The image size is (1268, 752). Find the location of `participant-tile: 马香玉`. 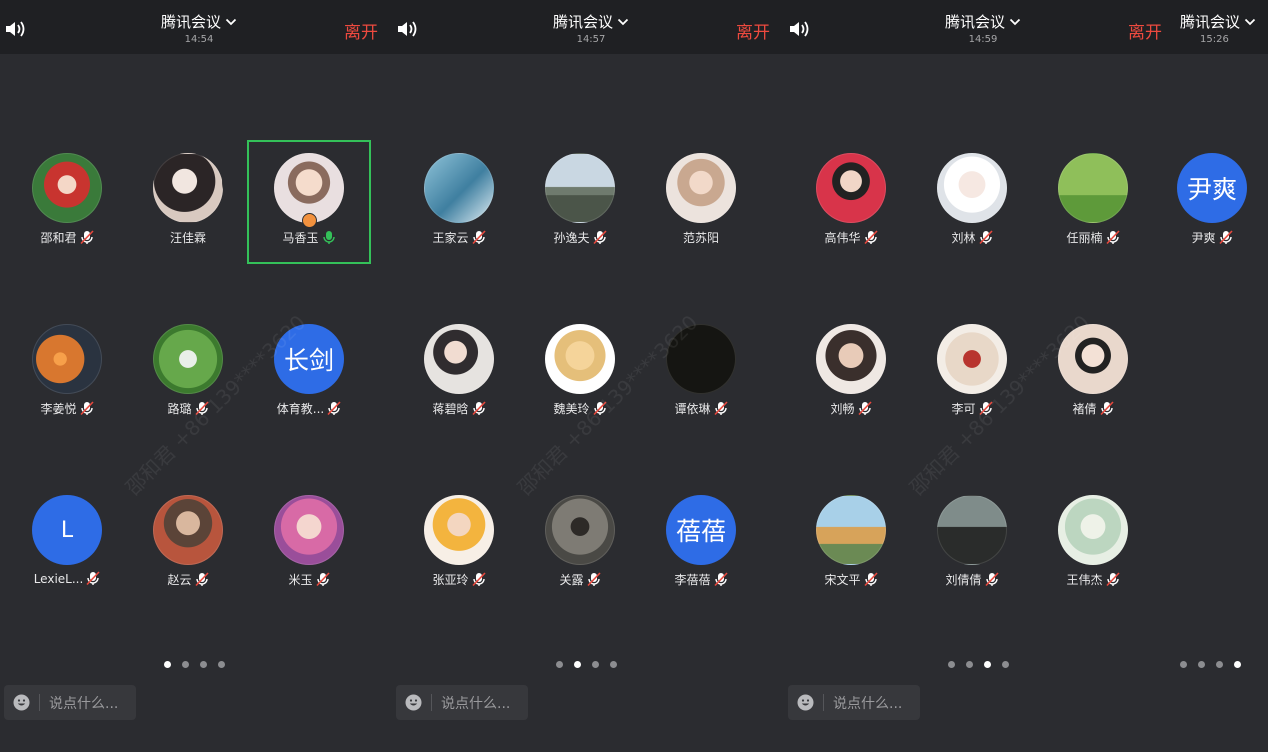

participant-tile: 马香玉 is located at coordinates (309, 202).